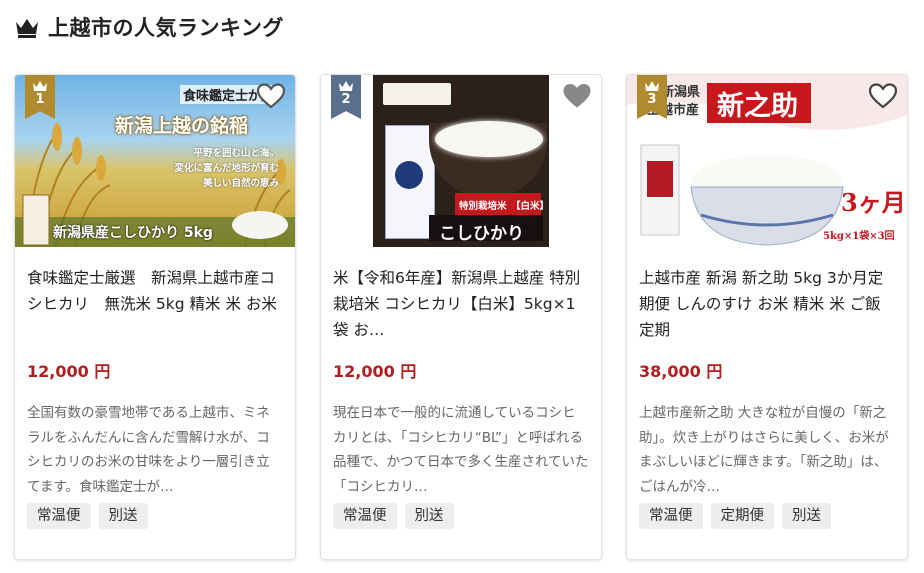 The width and height of the screenshot is (924, 573). What do you see at coordinates (483, 206) in the screenshot?
I see `image-caption: 特別栽培米` at bounding box center [483, 206].